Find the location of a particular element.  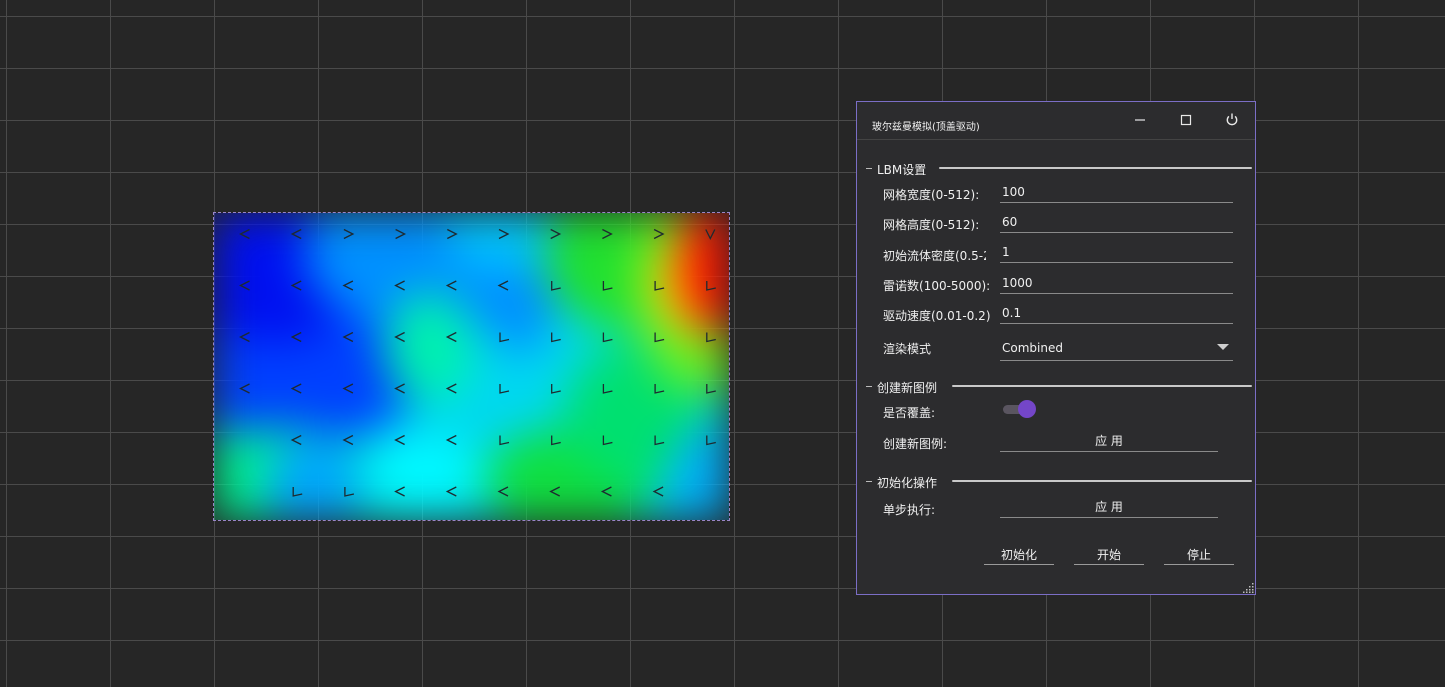

overwrite-label: 是否覆盖: is located at coordinates (909, 413).